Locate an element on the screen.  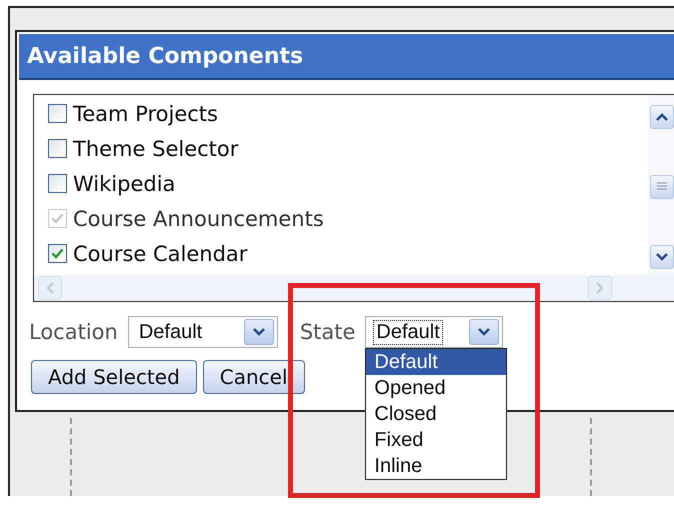
component-label: Wikipedia is located at coordinates (124, 184).